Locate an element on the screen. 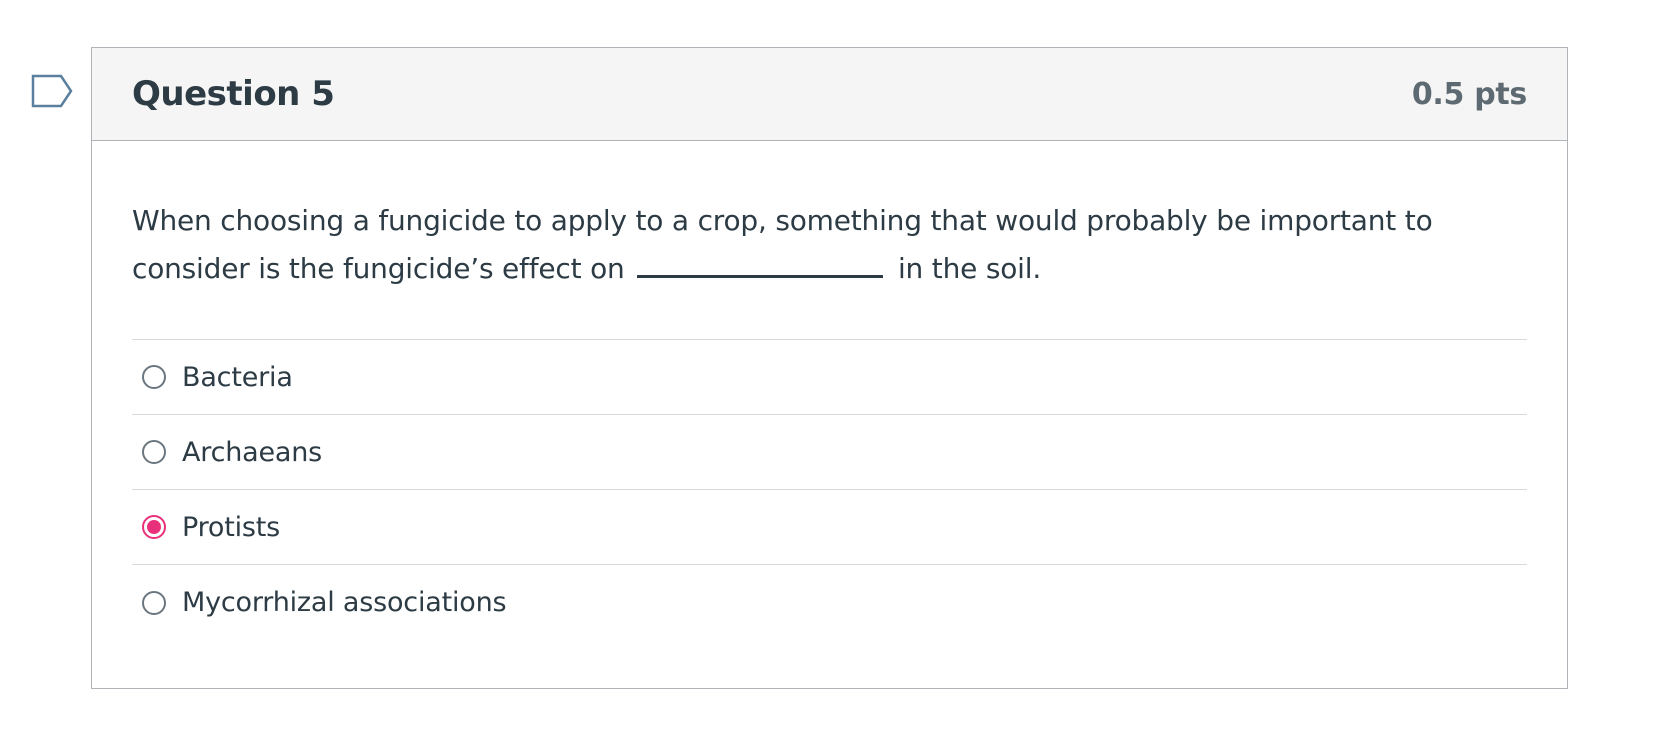  answer-option-archaeans: Archaeans is located at coordinates (829, 452).